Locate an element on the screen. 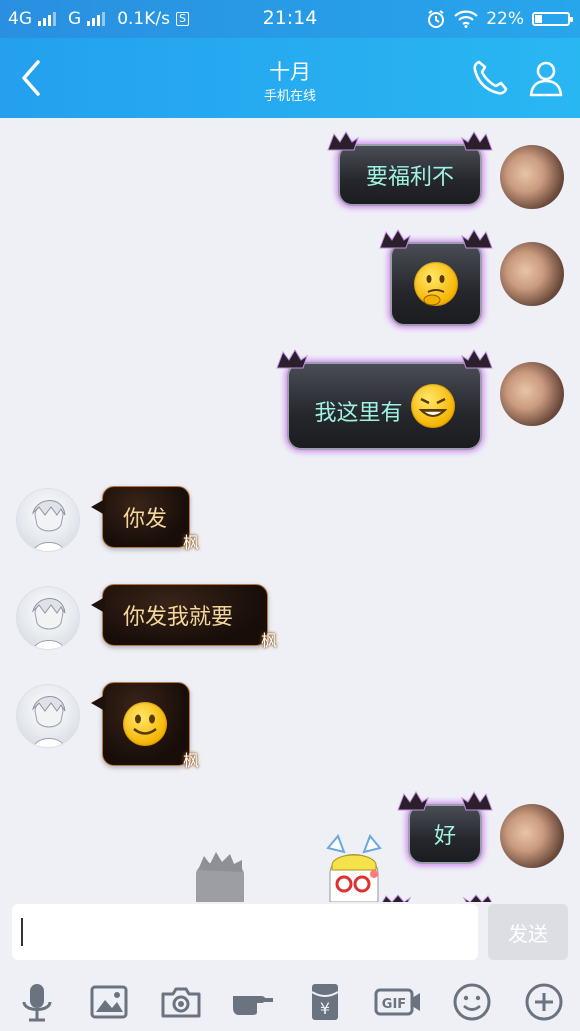  camera-icon is located at coordinates (181, 1002).